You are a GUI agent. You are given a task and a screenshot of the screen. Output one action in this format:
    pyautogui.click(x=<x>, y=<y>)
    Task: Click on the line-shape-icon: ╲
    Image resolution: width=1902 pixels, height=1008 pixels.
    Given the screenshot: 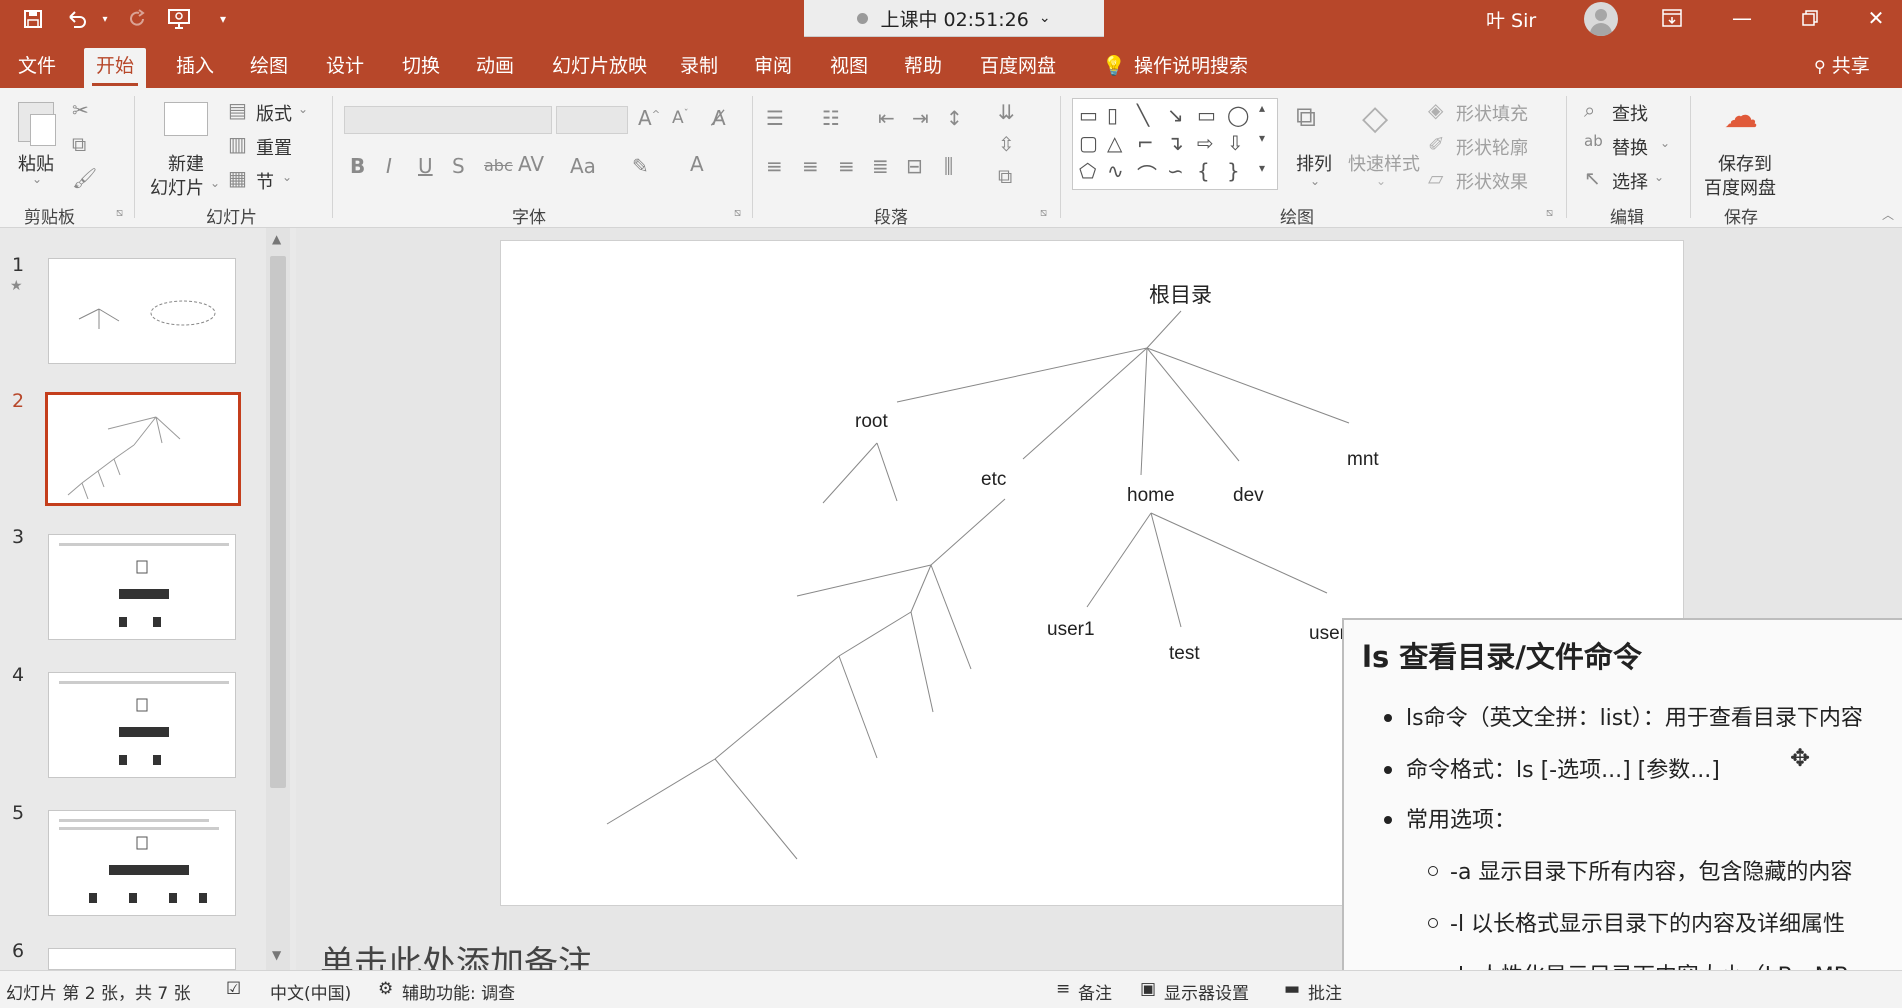 What is the action you would take?
    pyautogui.click(x=1143, y=115)
    